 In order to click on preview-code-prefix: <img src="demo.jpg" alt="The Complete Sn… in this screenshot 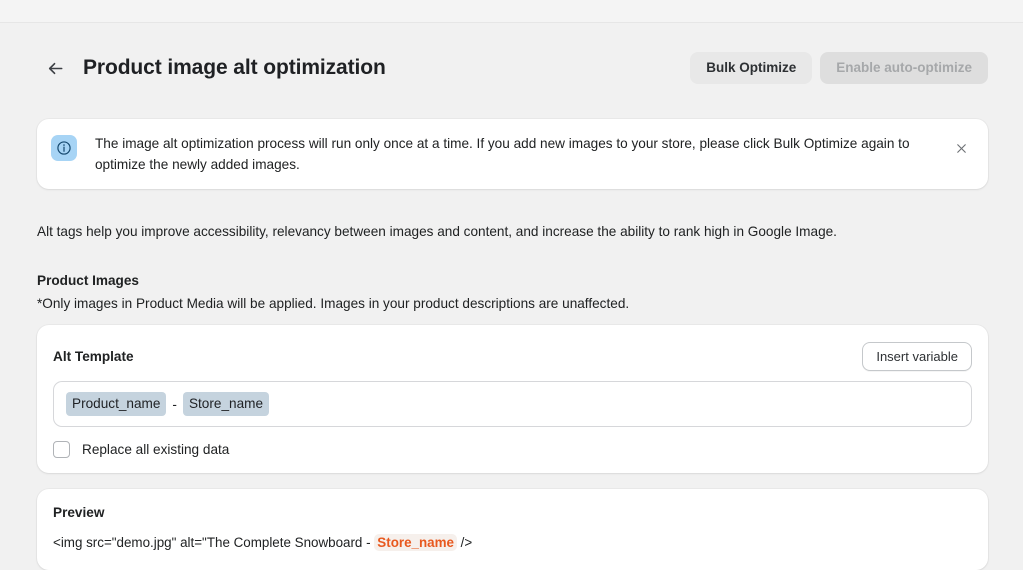, I will do `click(214, 542)`.